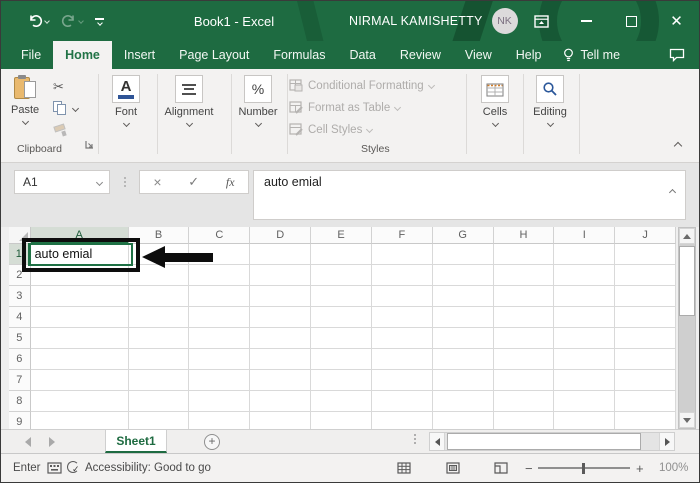  What do you see at coordinates (402, 338) in the screenshot?
I see `cell-F5` at bounding box center [402, 338].